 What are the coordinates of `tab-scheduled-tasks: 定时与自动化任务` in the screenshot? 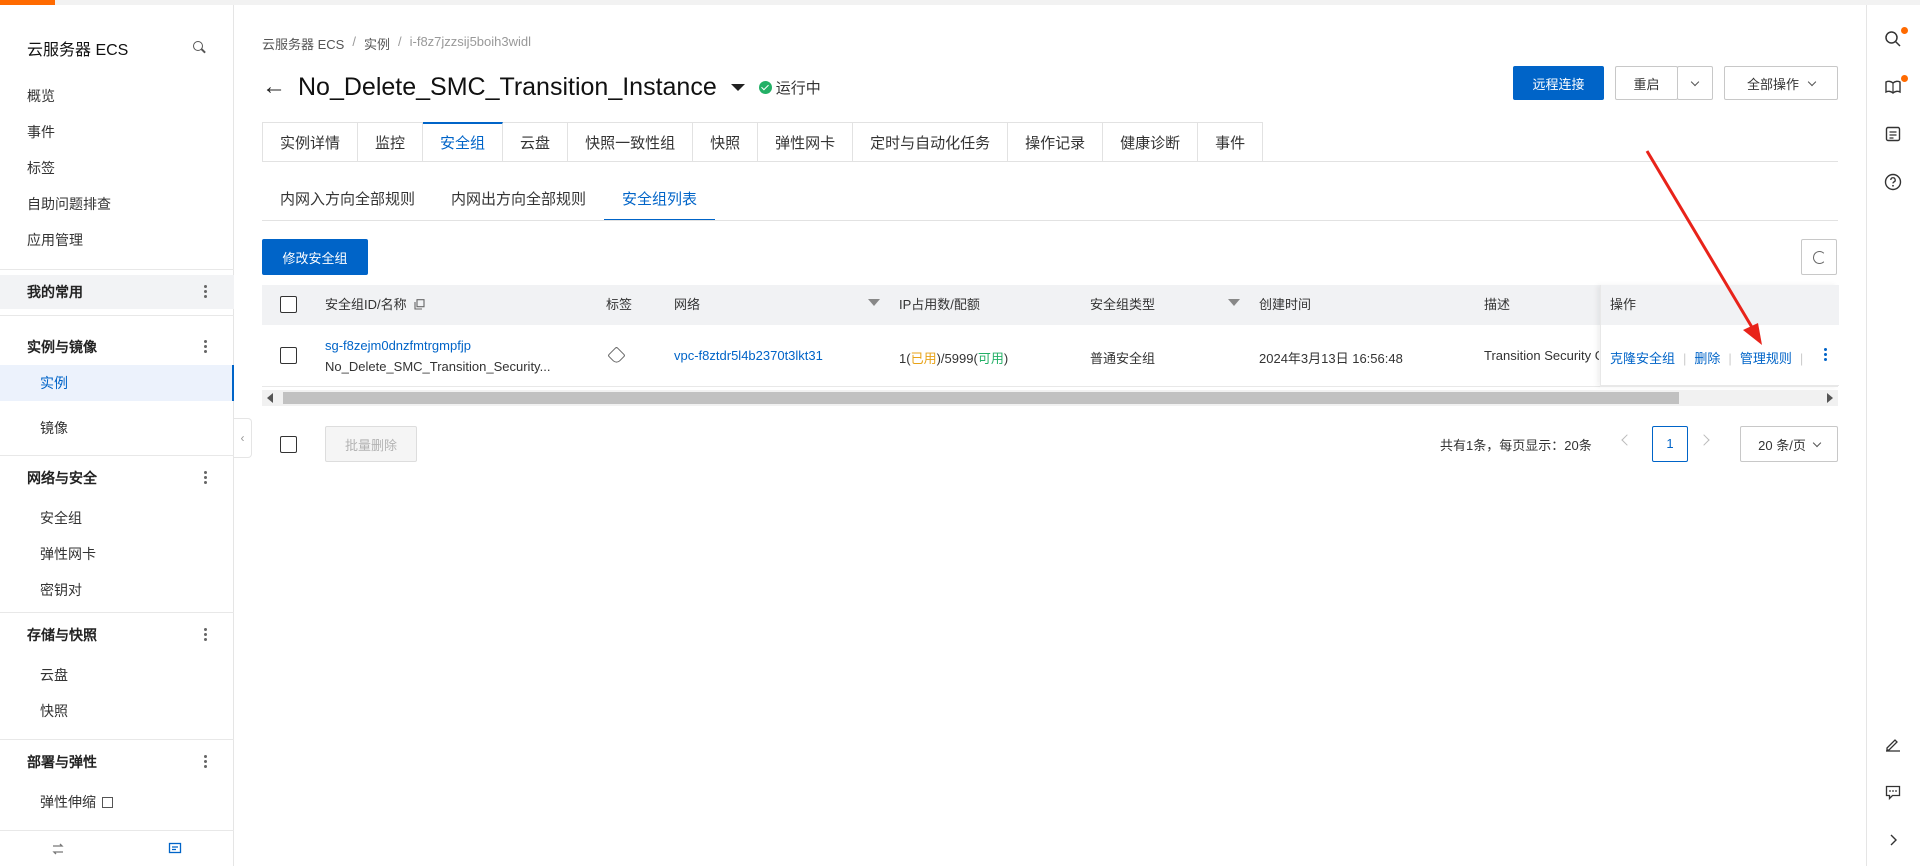 It's located at (931, 142).